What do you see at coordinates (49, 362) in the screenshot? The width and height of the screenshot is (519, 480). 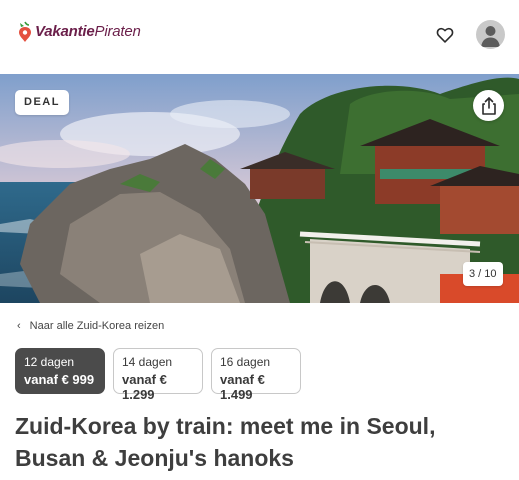 I see `option-days: 12 dagen` at bounding box center [49, 362].